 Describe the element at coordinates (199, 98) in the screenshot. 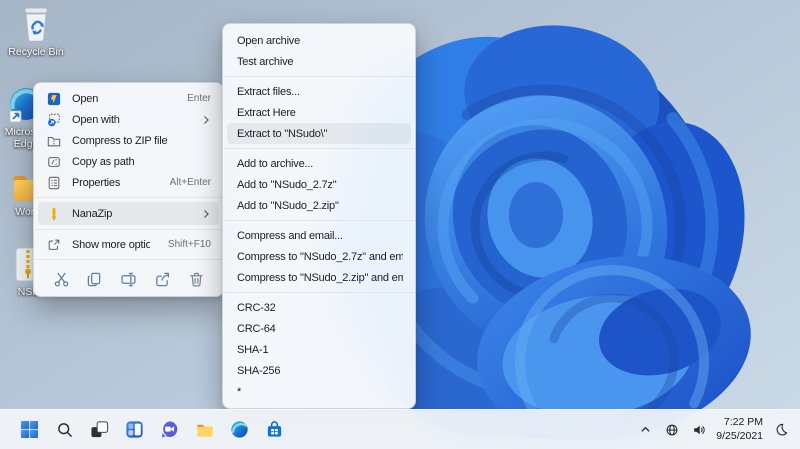

I see `menu-item-shortcut: Enter` at that location.